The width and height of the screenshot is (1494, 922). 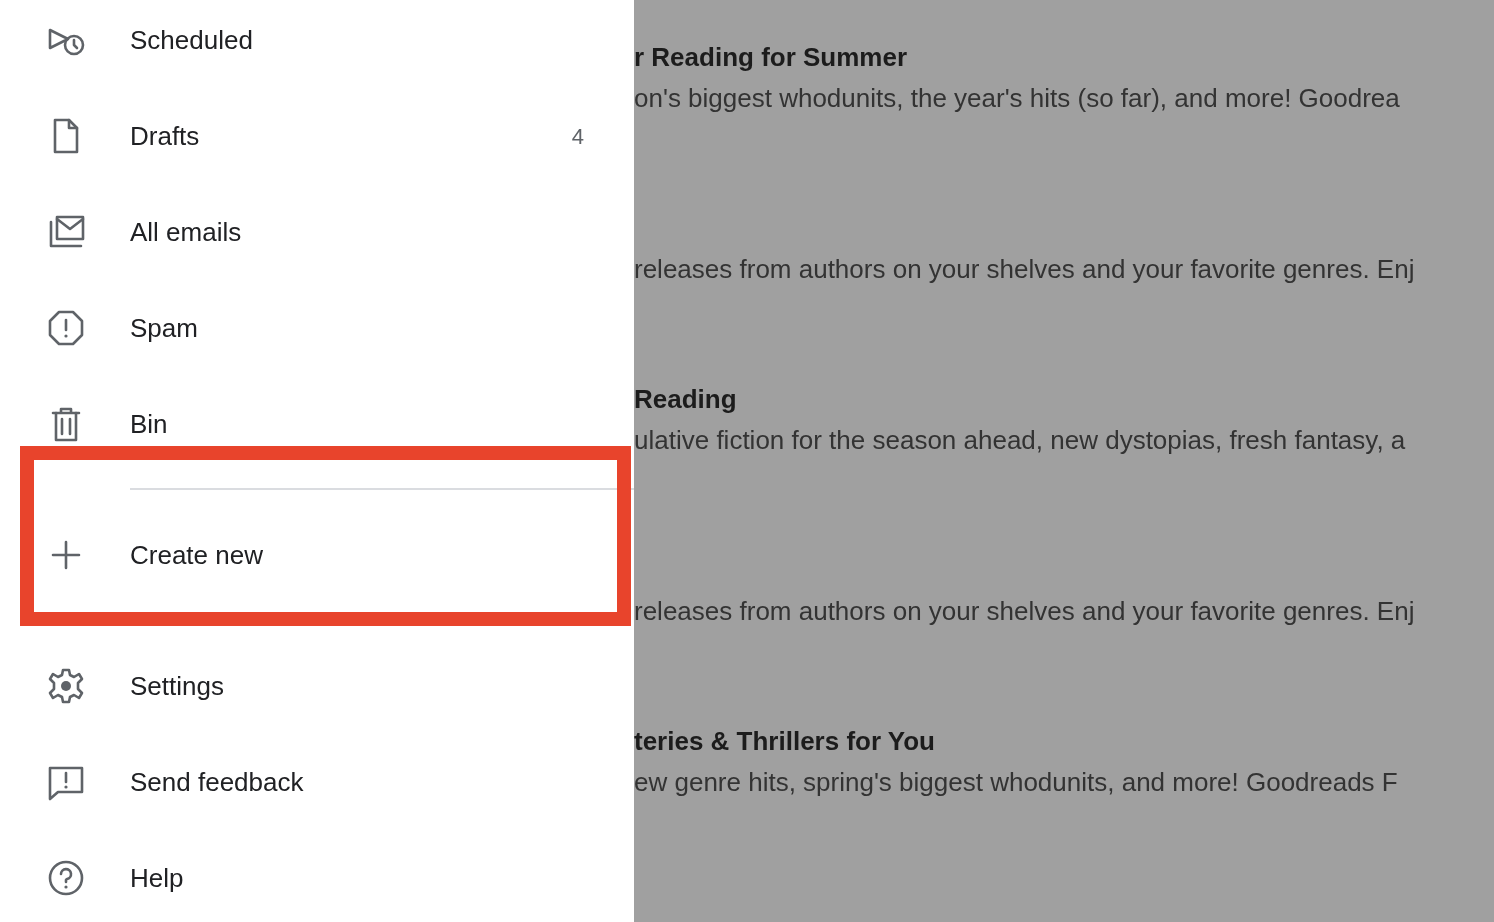 What do you see at coordinates (317, 44) in the screenshot?
I see `menu-item: Scheduled` at bounding box center [317, 44].